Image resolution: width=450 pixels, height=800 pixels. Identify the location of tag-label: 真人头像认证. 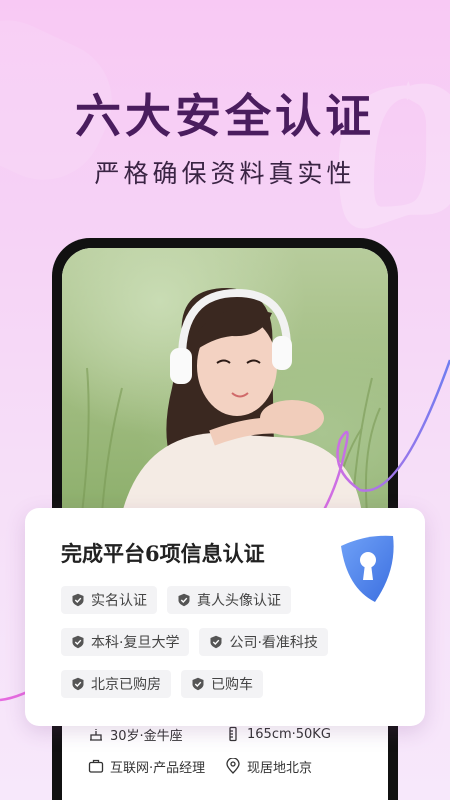
(239, 601).